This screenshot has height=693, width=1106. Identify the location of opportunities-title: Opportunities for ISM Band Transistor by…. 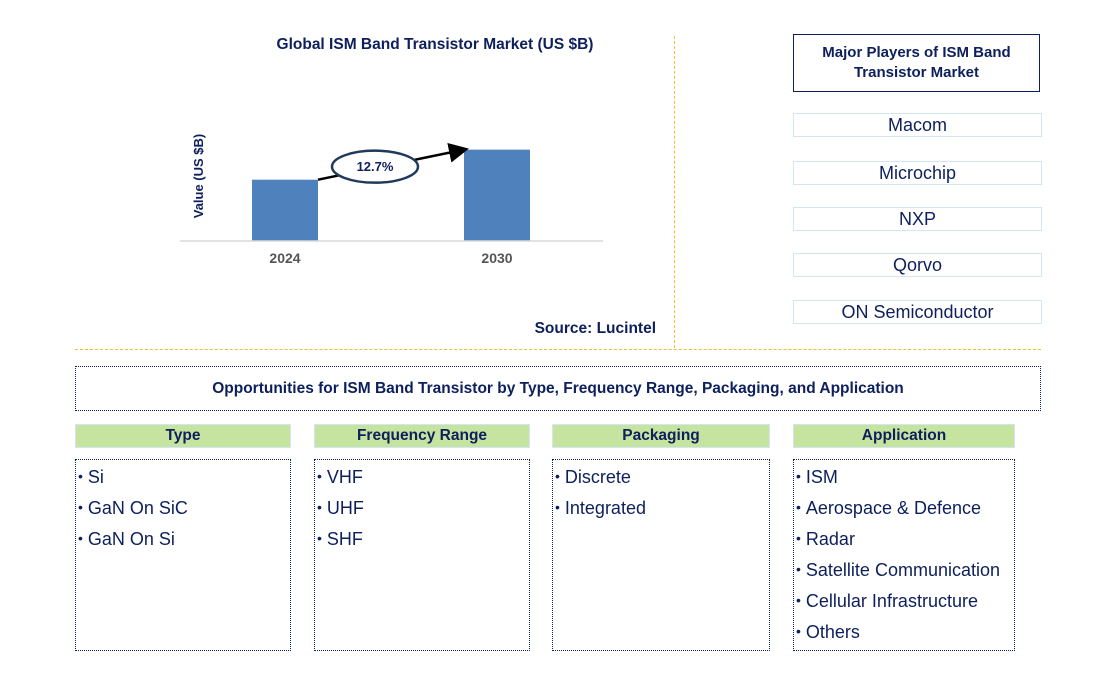
(558, 388).